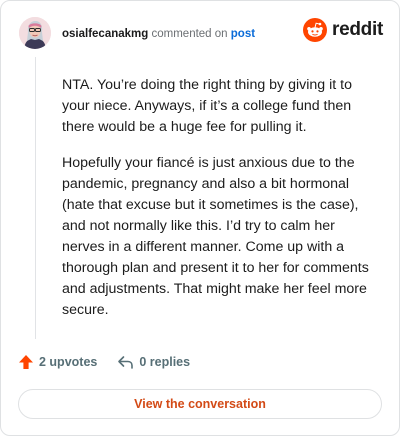 This screenshot has width=400, height=436. I want to click on thread-line, so click(35, 198).